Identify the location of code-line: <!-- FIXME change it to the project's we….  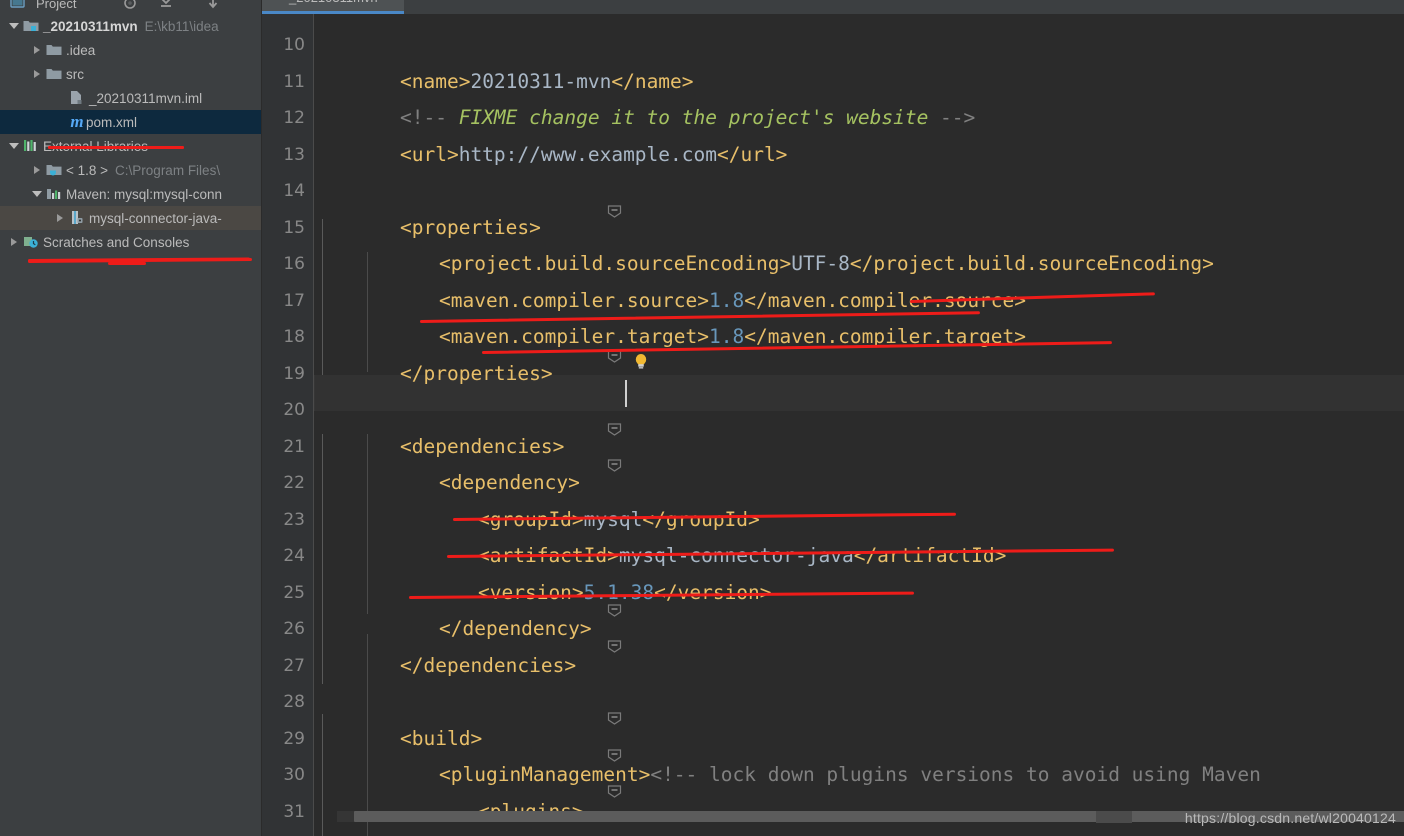
(687, 118).